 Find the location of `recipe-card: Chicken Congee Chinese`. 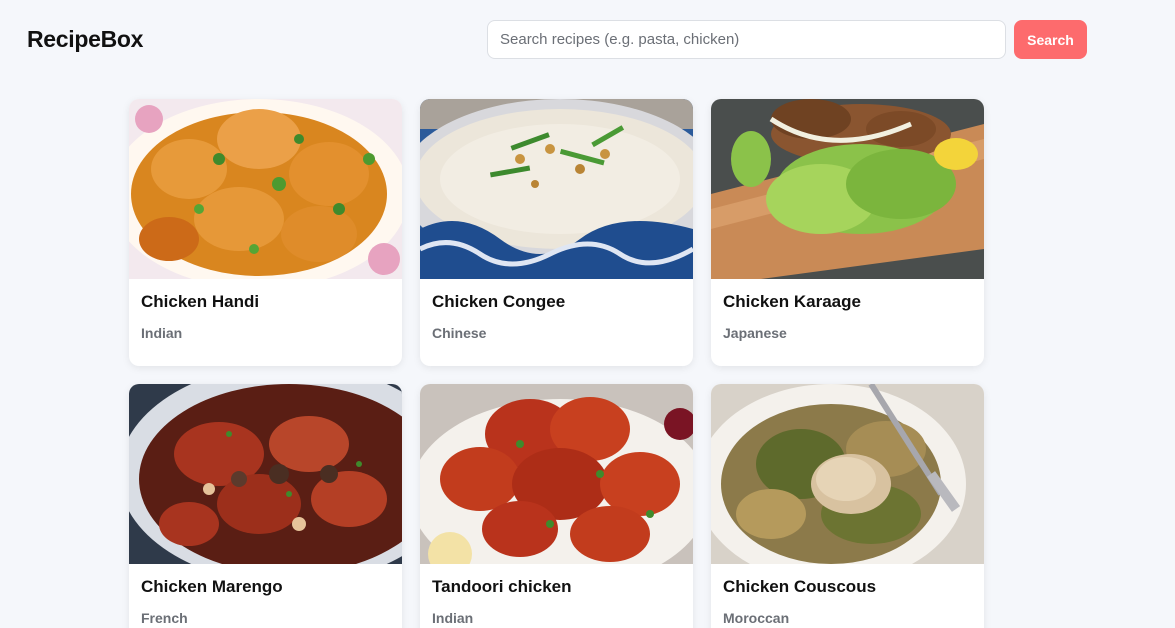

recipe-card: Chicken Congee Chinese is located at coordinates (556, 232).